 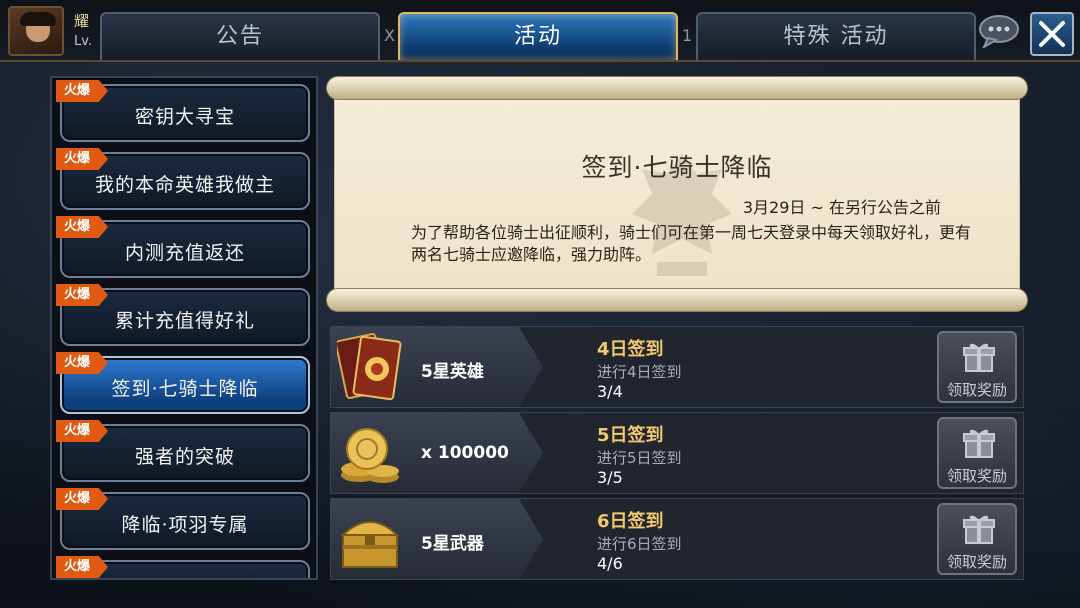 I want to click on tab-announcement: 公告, so click(x=240, y=36).